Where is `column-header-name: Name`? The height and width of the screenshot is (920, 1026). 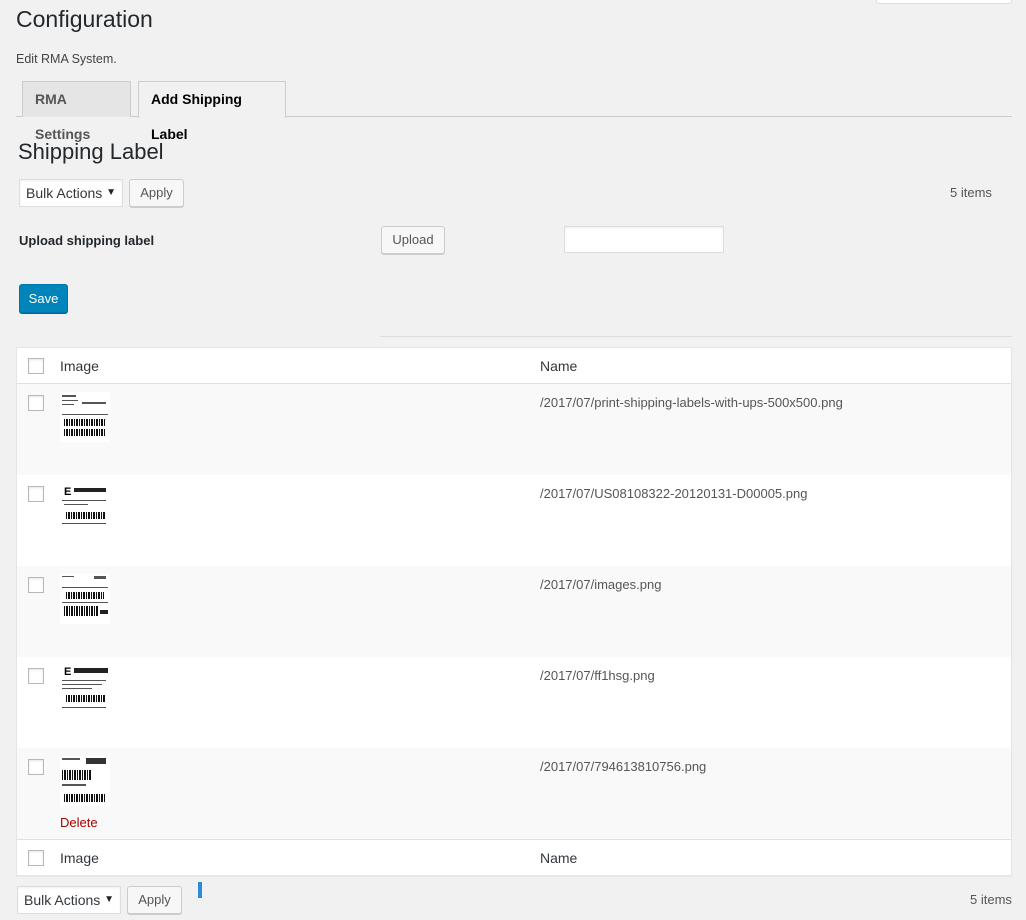 column-header-name: Name is located at coordinates (558, 366).